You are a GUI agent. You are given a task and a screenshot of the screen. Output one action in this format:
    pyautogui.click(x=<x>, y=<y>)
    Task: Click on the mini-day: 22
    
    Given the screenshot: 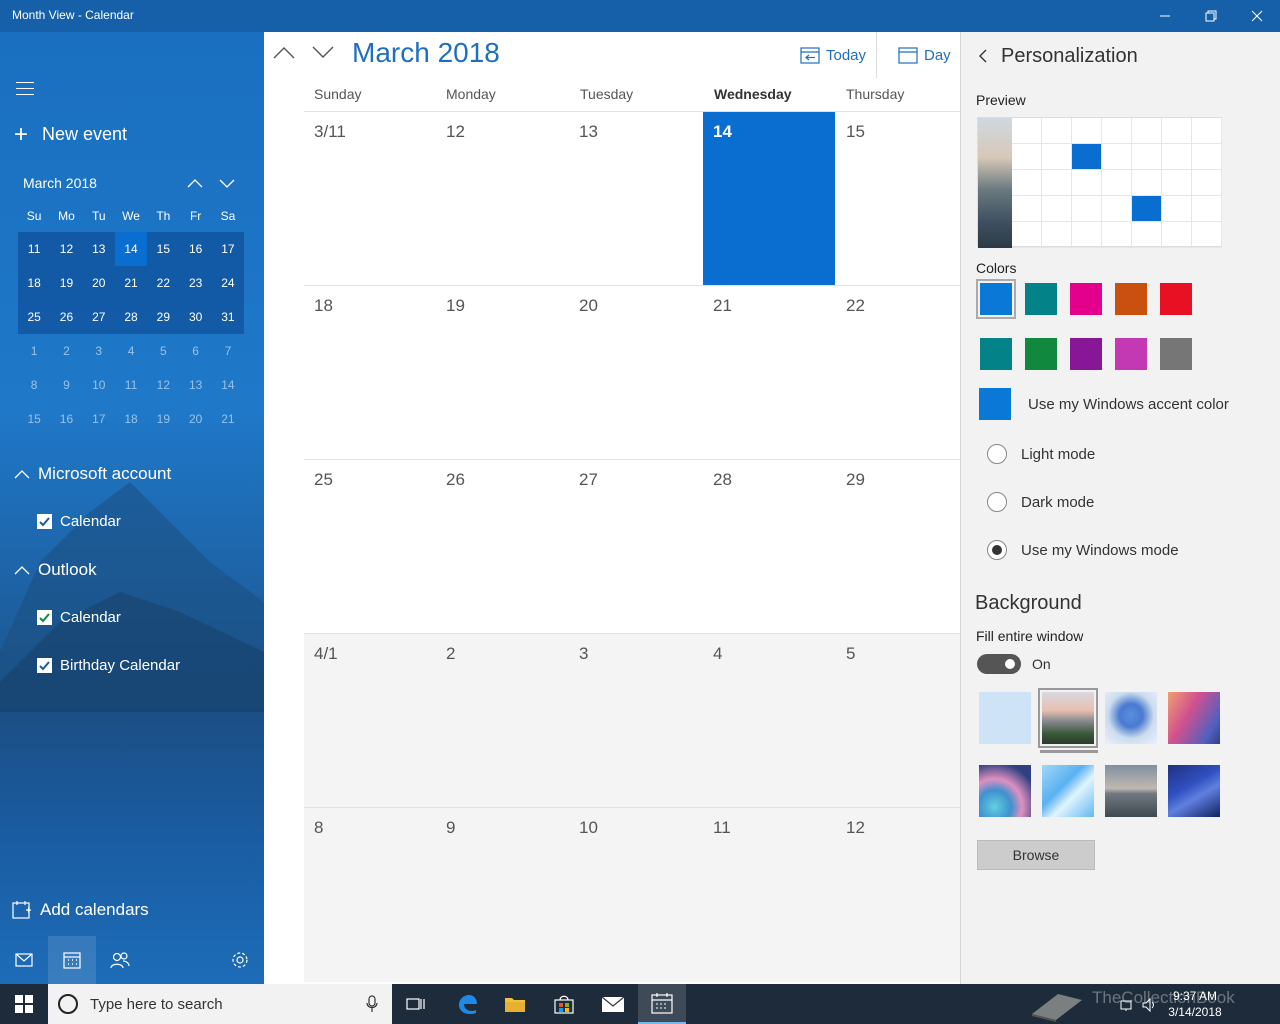 What is the action you would take?
    pyautogui.click(x=163, y=283)
    